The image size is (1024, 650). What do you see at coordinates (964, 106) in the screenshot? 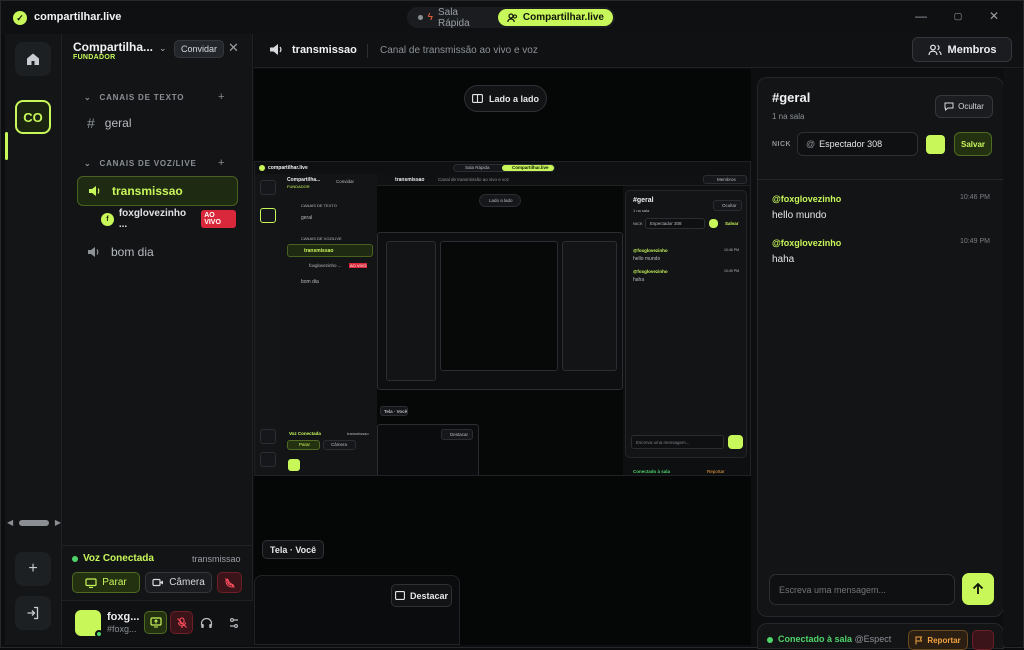
I see `hide-chat-button: Ocultar` at bounding box center [964, 106].